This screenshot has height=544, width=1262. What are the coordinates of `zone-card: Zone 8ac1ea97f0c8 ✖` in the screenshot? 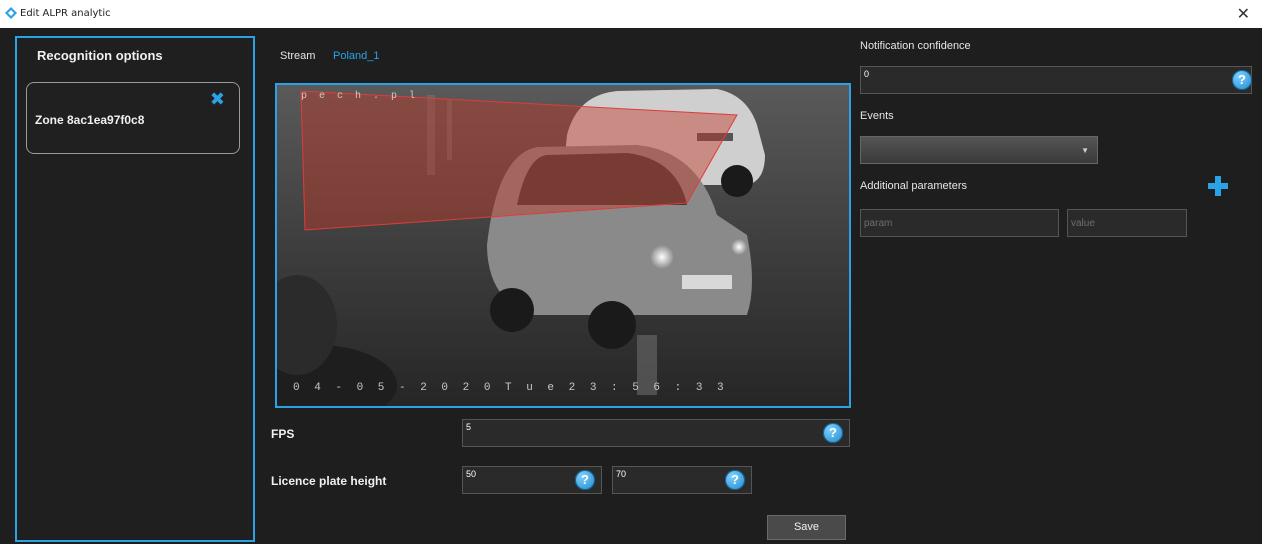 It's located at (133, 118).